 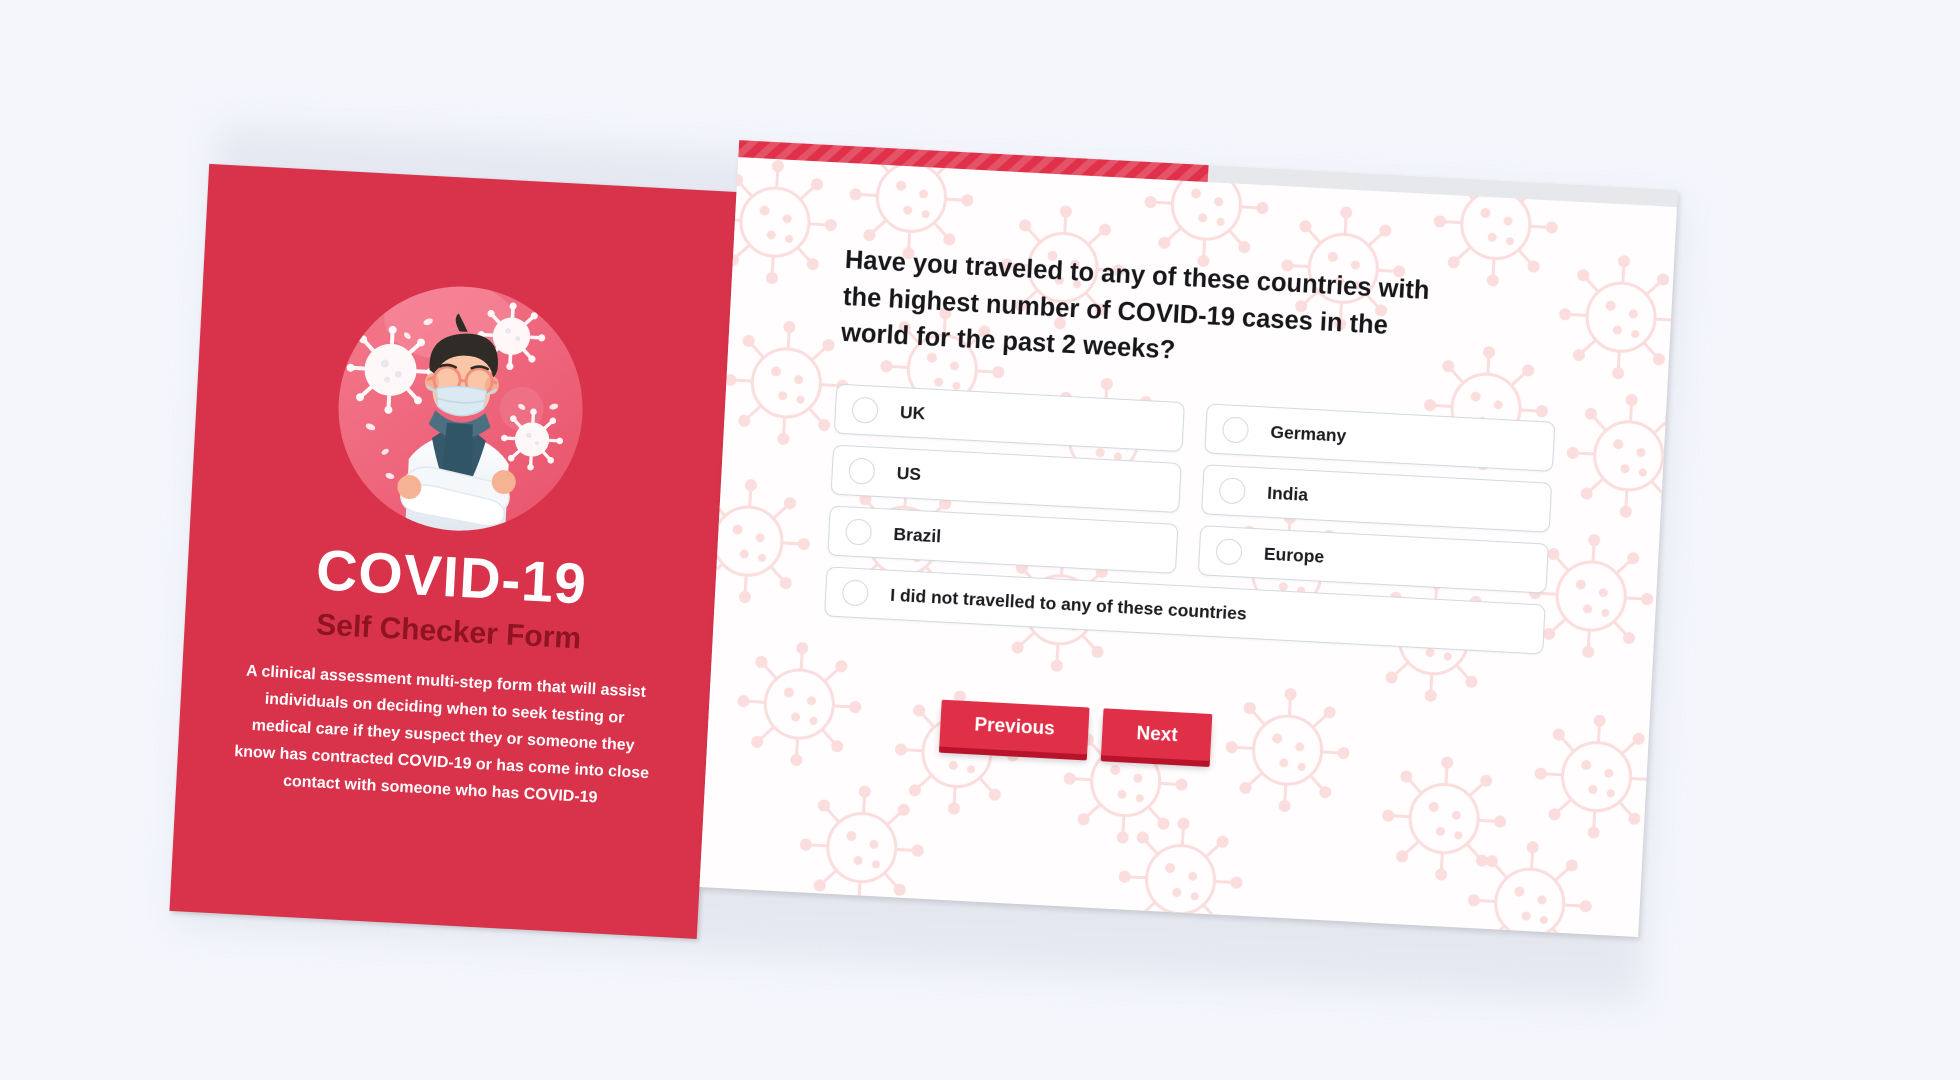 What do you see at coordinates (973, 161) in the screenshot?
I see `progress-bar-fill` at bounding box center [973, 161].